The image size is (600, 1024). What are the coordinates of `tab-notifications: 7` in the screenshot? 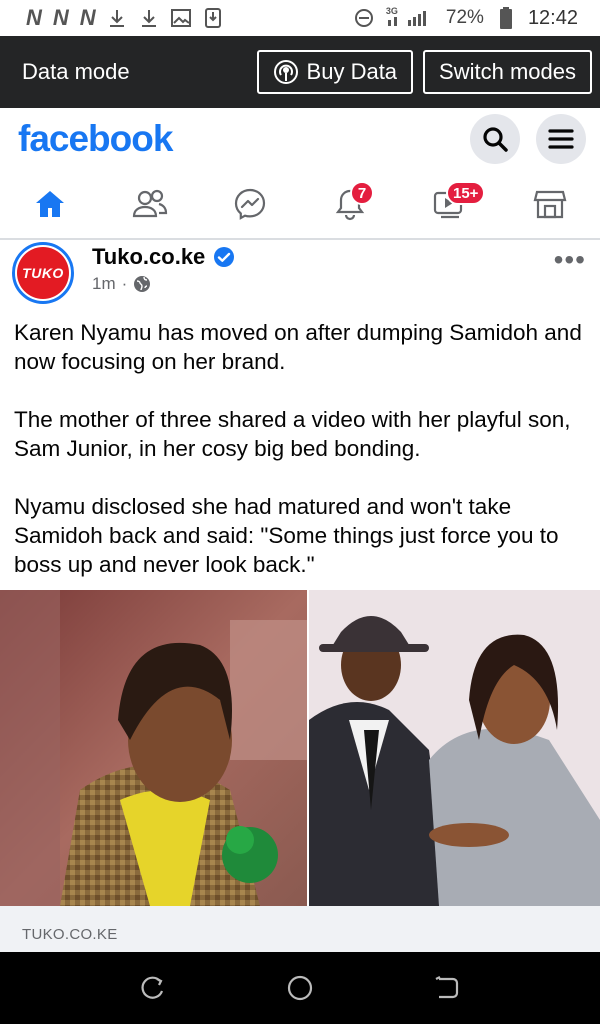 It's located at (350, 204).